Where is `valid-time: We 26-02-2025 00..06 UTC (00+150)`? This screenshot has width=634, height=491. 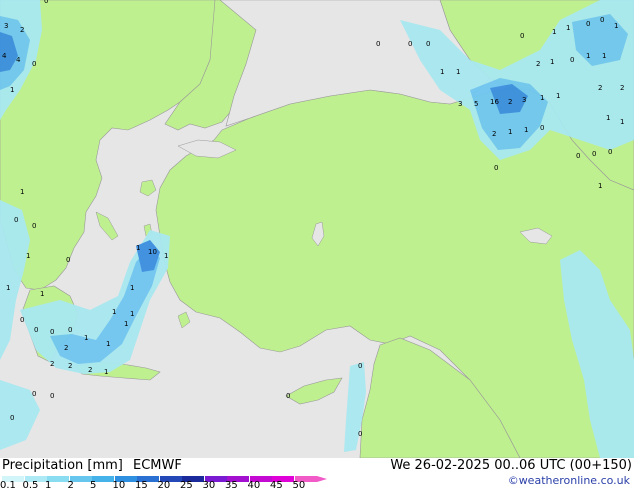 valid-time: We 26-02-2025 00..06 UTC (00+150) is located at coordinates (511, 465).